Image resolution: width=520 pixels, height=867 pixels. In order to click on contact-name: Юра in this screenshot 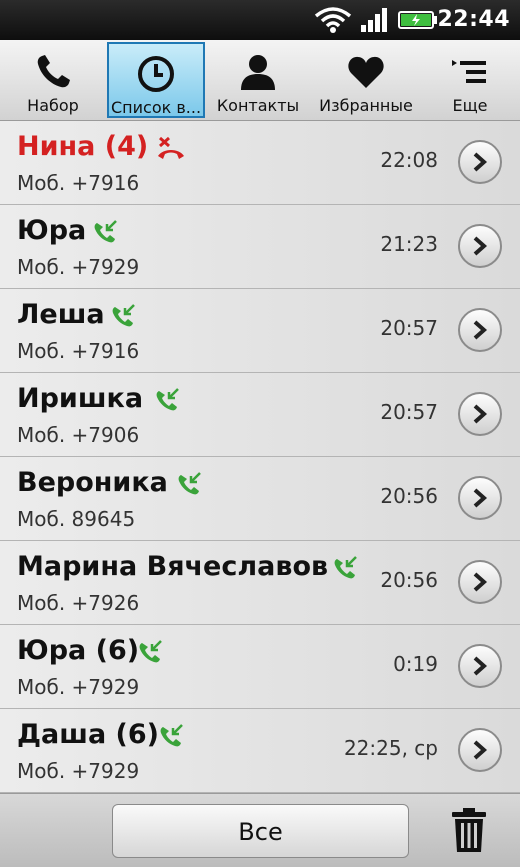, I will do `click(52, 230)`.